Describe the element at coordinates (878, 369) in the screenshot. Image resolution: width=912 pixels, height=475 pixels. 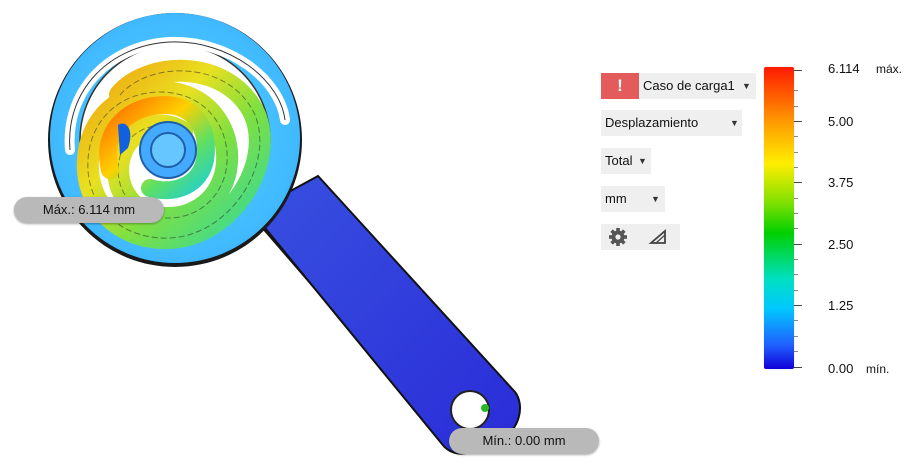
I see `legend-min-tag: mín.` at that location.